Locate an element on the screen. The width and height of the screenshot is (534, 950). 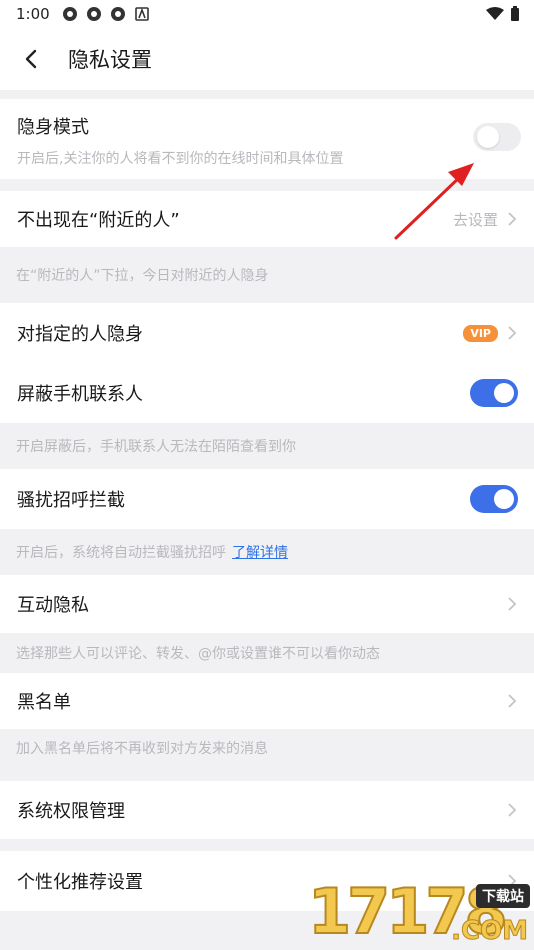
page-header: 隐私设置 is located at coordinates (267, 59).